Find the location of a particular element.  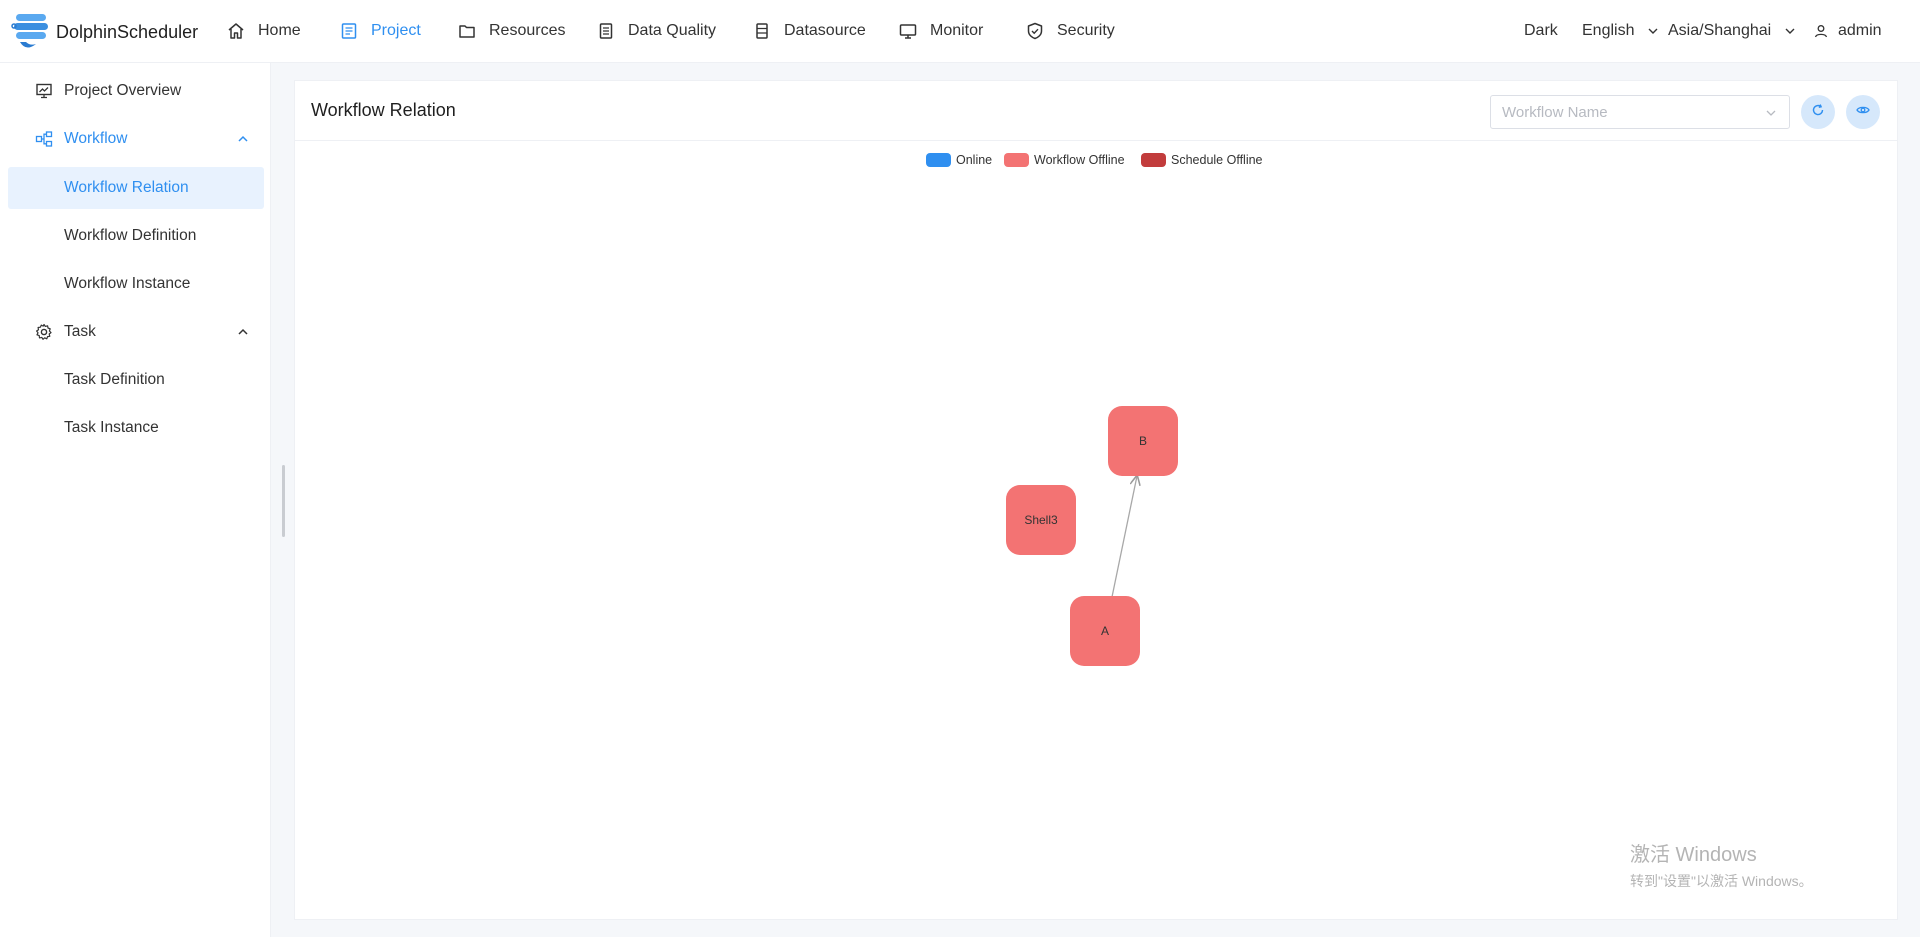

sidebar-item-label: Workflow is located at coordinates (96, 138).